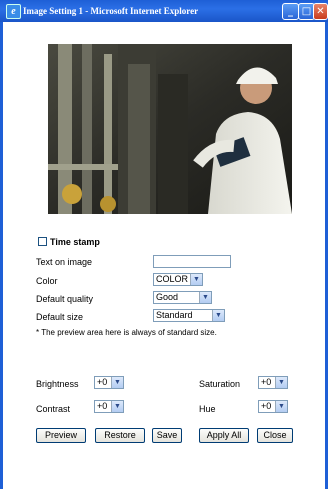 The image size is (328, 489). What do you see at coordinates (47, 281) in the screenshot?
I see `color-label: Color` at bounding box center [47, 281].